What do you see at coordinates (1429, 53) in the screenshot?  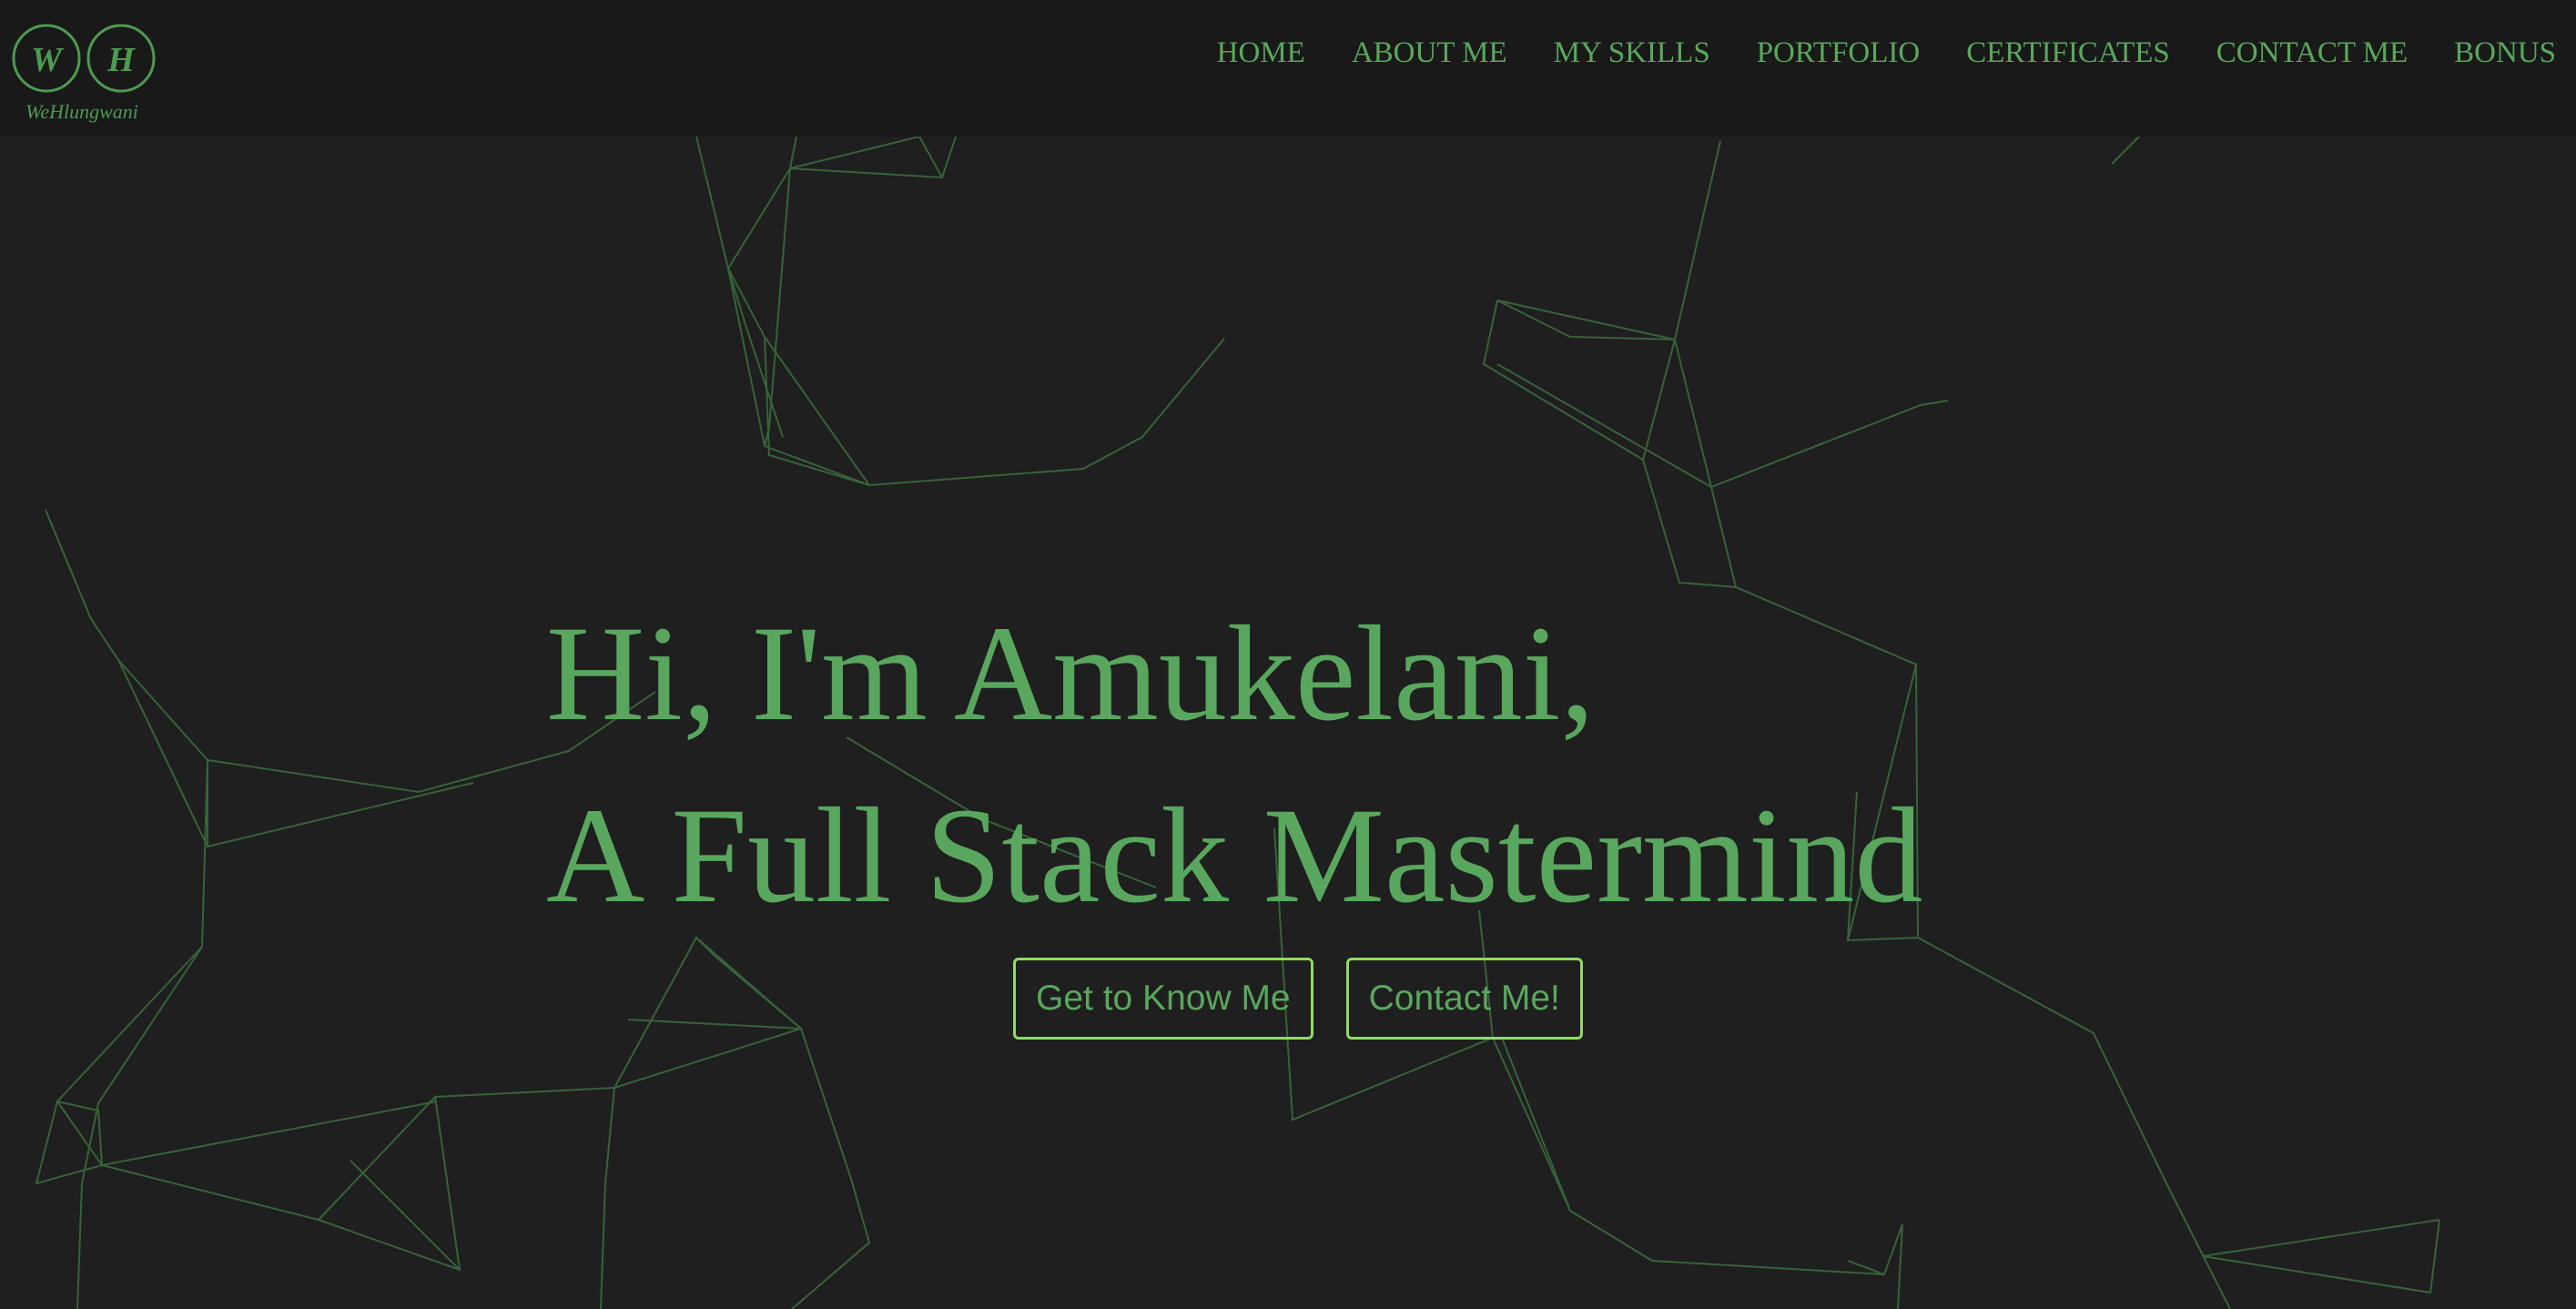 I see `nav-about-me: ABOUT ME` at bounding box center [1429, 53].